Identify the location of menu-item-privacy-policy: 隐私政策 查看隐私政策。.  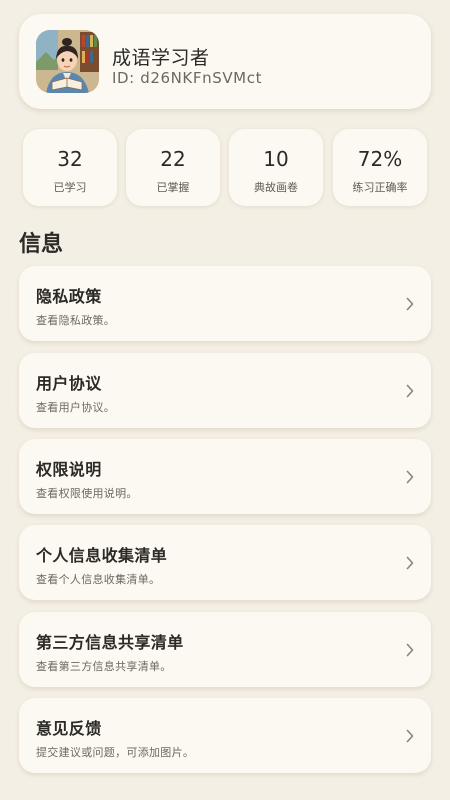
(225, 303).